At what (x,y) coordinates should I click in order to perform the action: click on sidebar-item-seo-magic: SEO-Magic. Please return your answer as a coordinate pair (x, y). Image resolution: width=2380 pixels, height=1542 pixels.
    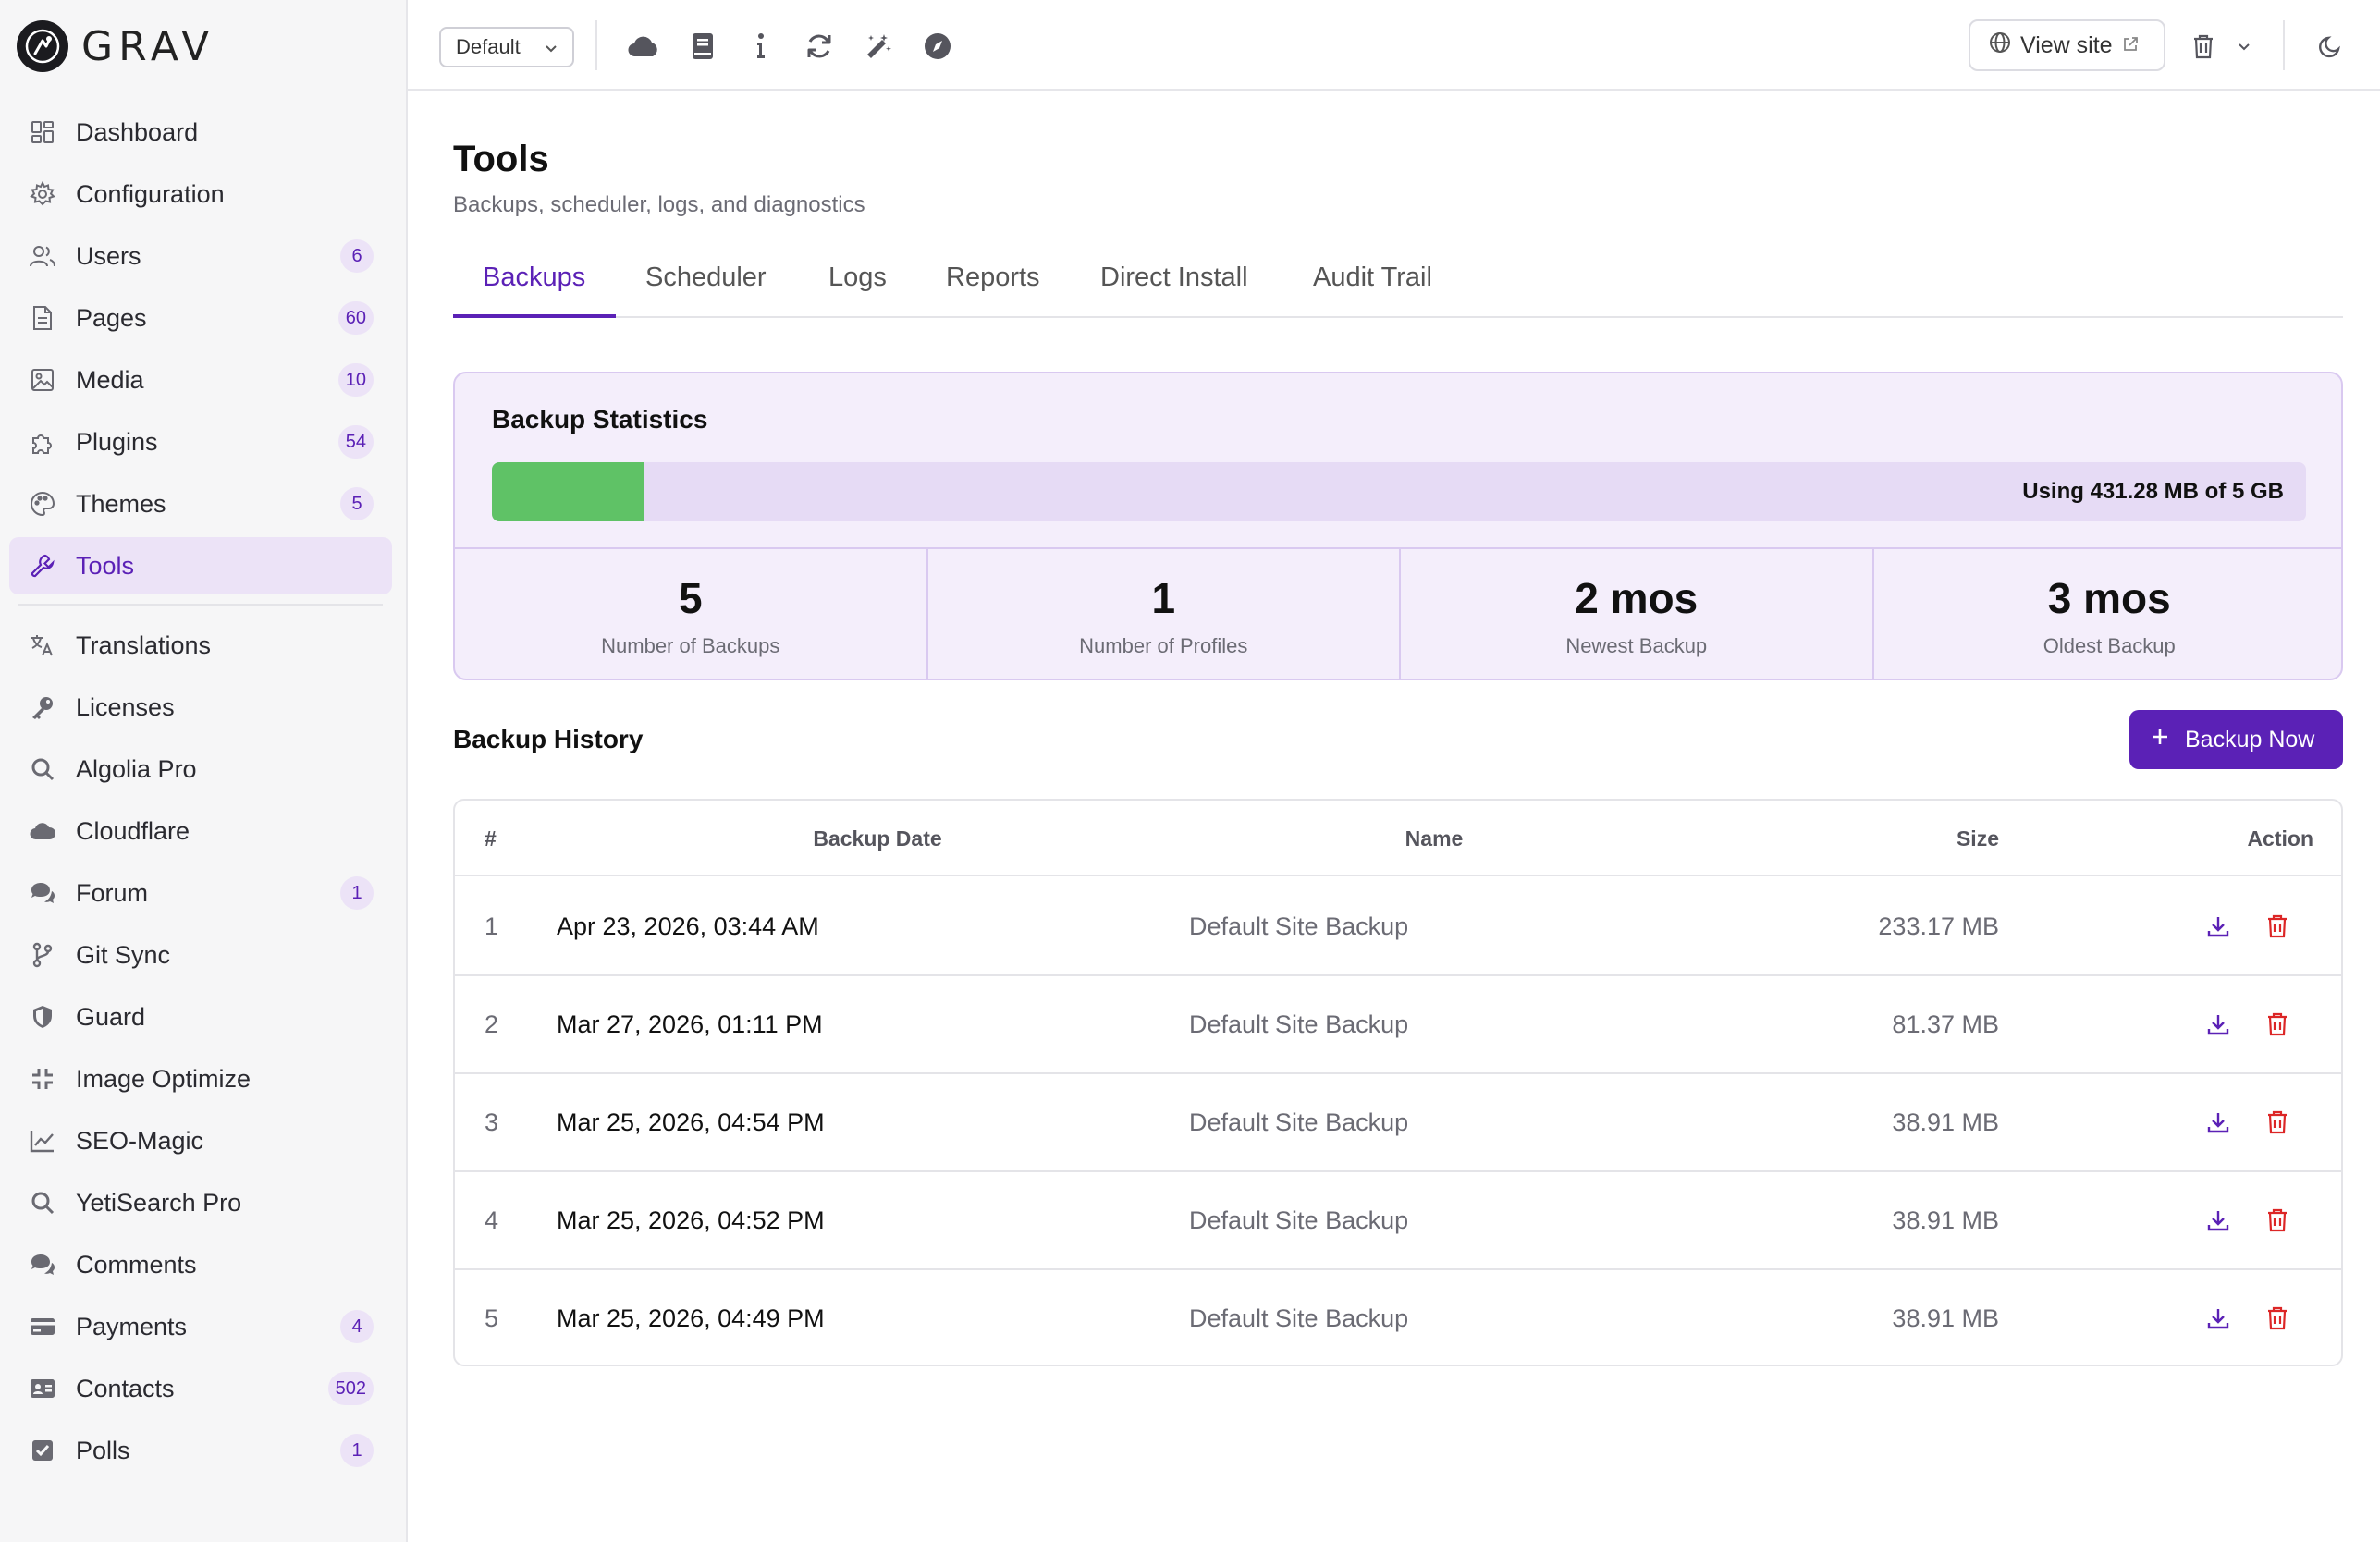
    Looking at the image, I should click on (200, 1140).